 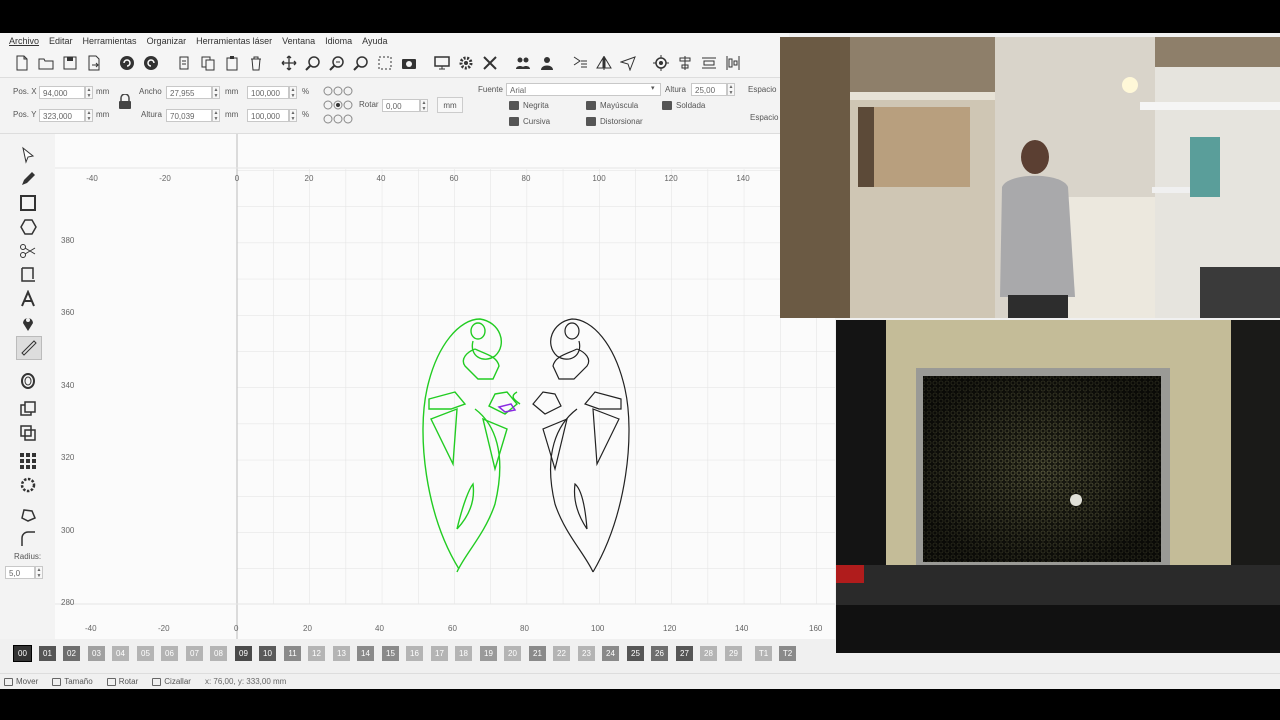 What do you see at coordinates (733, 653) in the screenshot?
I see `layer-29: 29` at bounding box center [733, 653].